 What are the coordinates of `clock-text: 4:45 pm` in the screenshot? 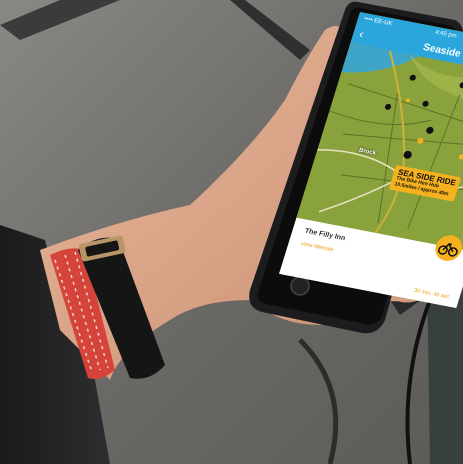 It's located at (446, 34).